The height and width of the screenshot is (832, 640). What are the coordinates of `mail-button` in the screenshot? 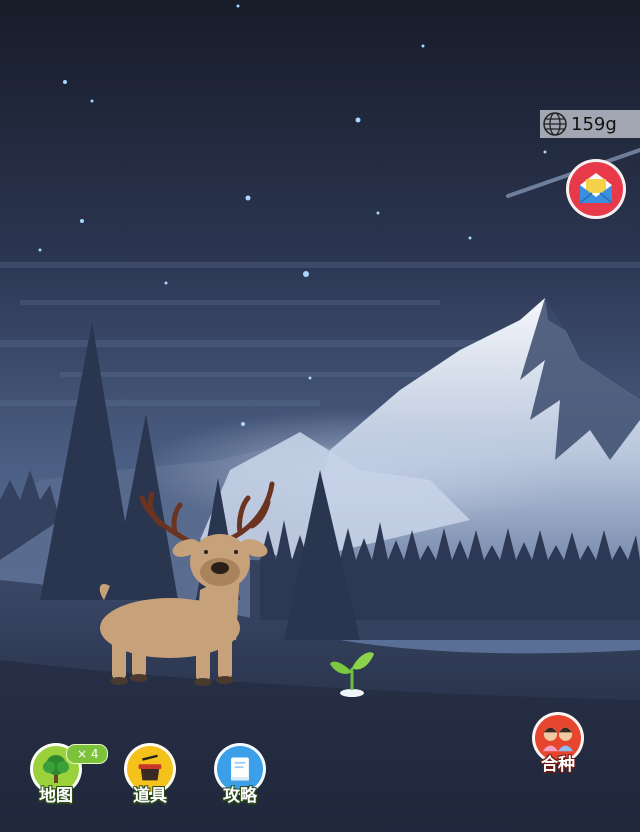 It's located at (596, 189).